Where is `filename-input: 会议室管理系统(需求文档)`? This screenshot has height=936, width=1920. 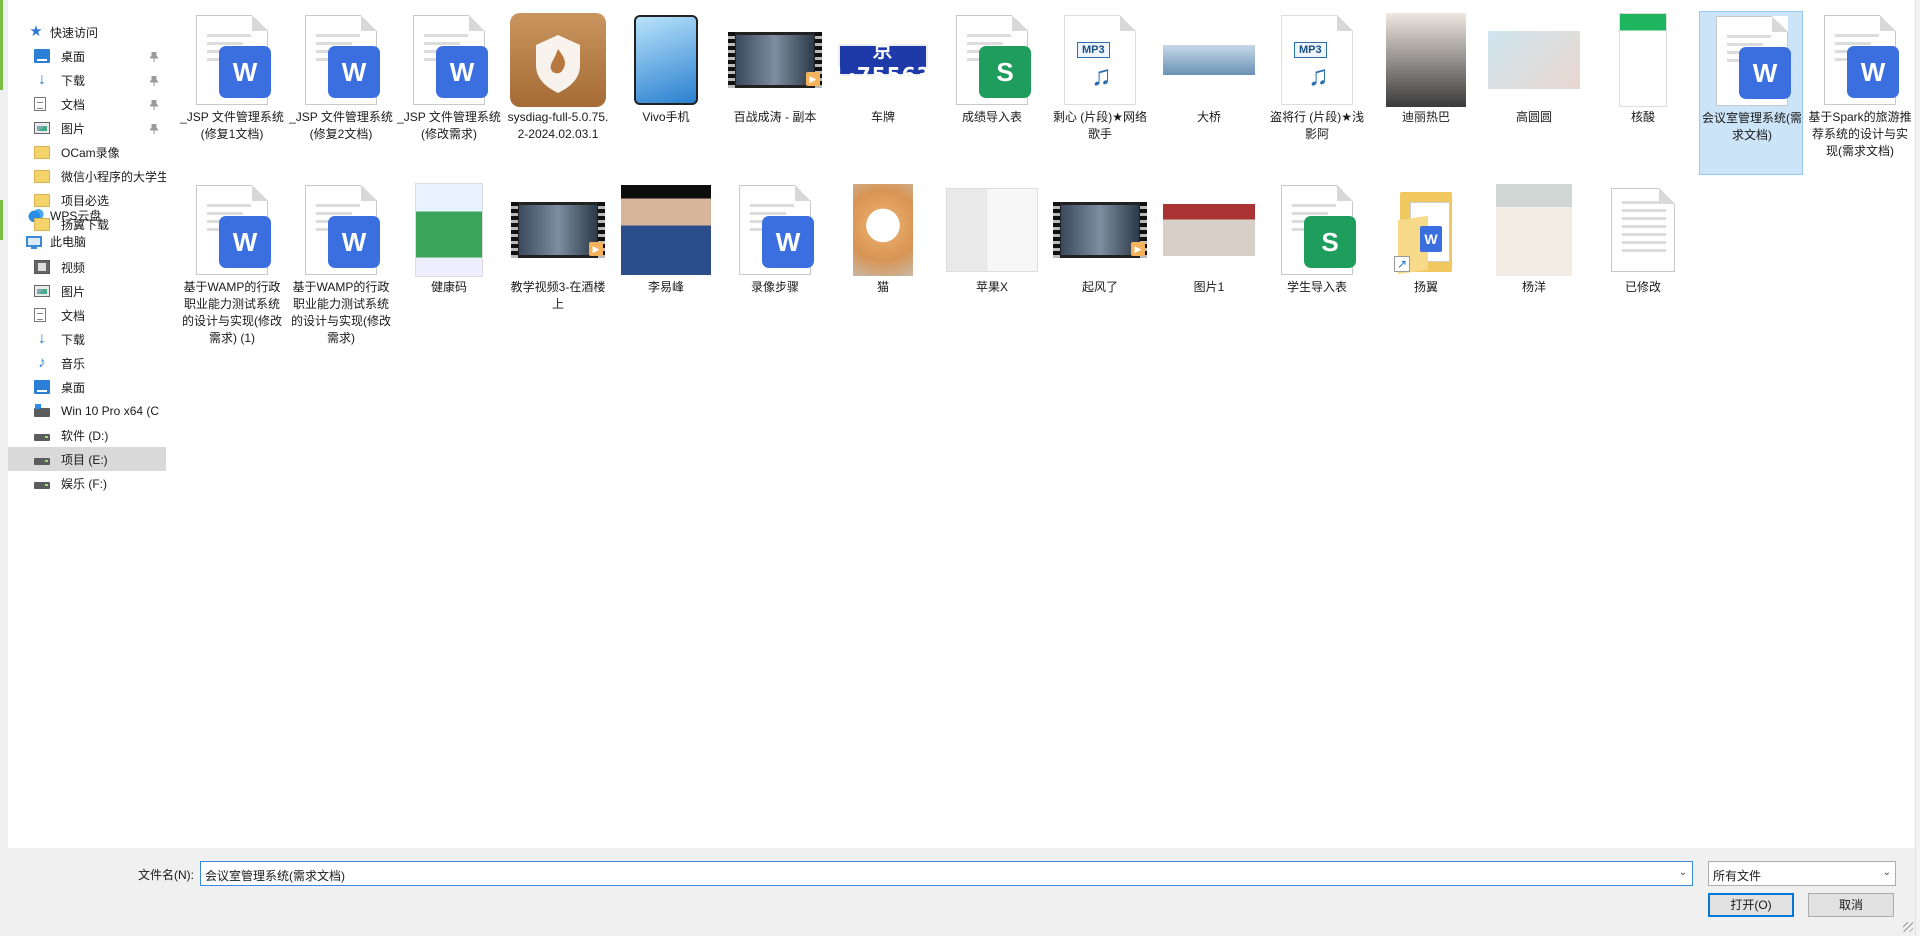
filename-input: 会议室管理系统(需求文档) is located at coordinates (946, 873).